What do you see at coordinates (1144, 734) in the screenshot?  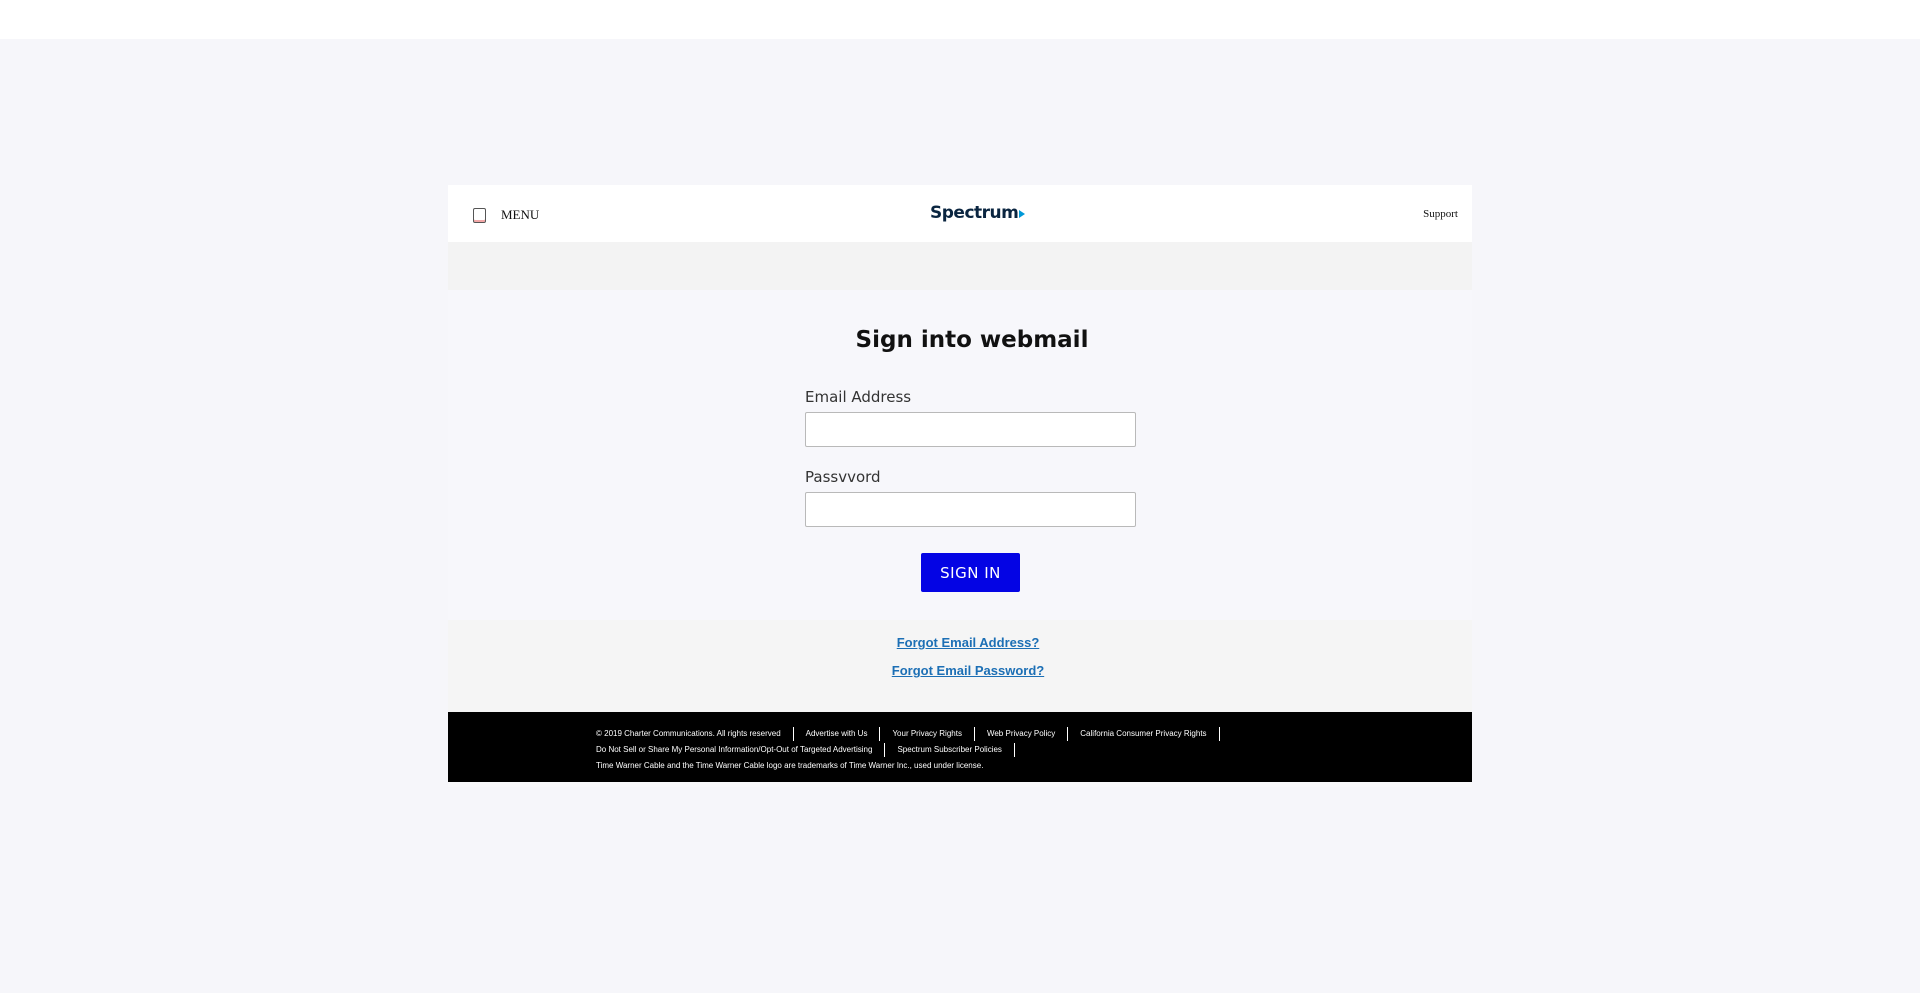 I see `footer-link-california-privacy: California Consumer Privacy Rights` at bounding box center [1144, 734].